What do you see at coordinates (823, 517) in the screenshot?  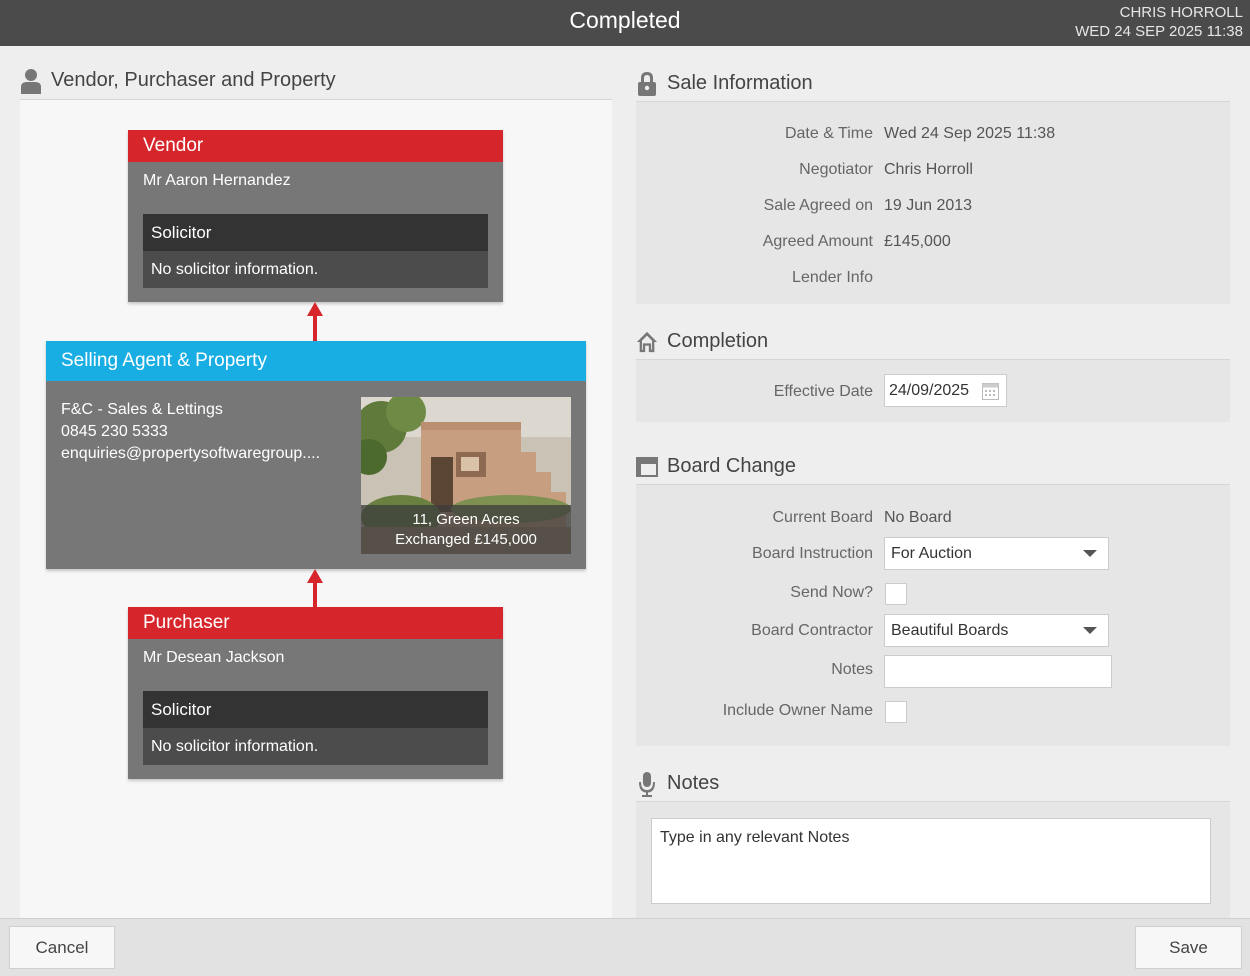 I see `current-board-label: Current Board` at bounding box center [823, 517].